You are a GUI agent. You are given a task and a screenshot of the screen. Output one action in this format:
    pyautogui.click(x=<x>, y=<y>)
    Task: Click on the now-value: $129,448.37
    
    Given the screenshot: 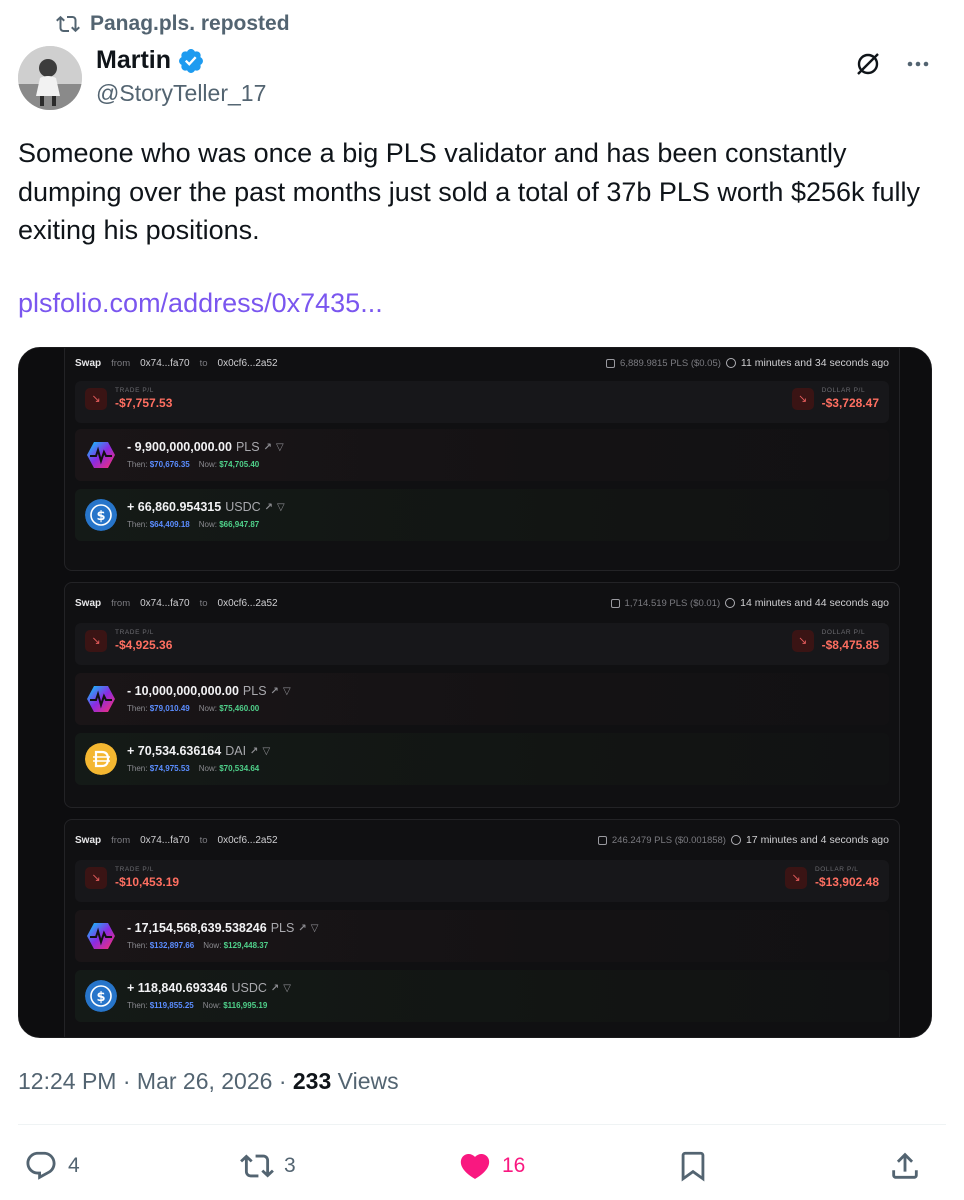 What is the action you would take?
    pyautogui.click(x=246, y=945)
    